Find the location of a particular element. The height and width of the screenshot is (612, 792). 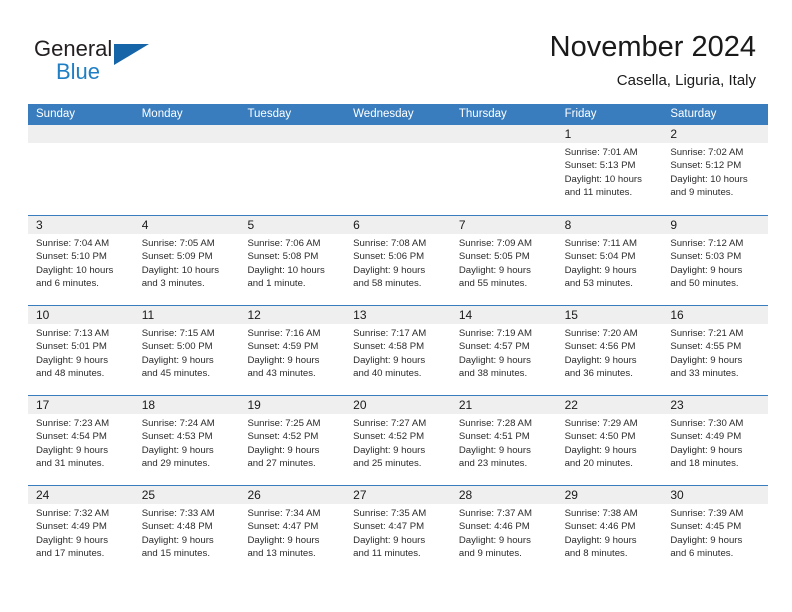

daylight-text-line2: and 58 minutes. is located at coordinates (387, 284).